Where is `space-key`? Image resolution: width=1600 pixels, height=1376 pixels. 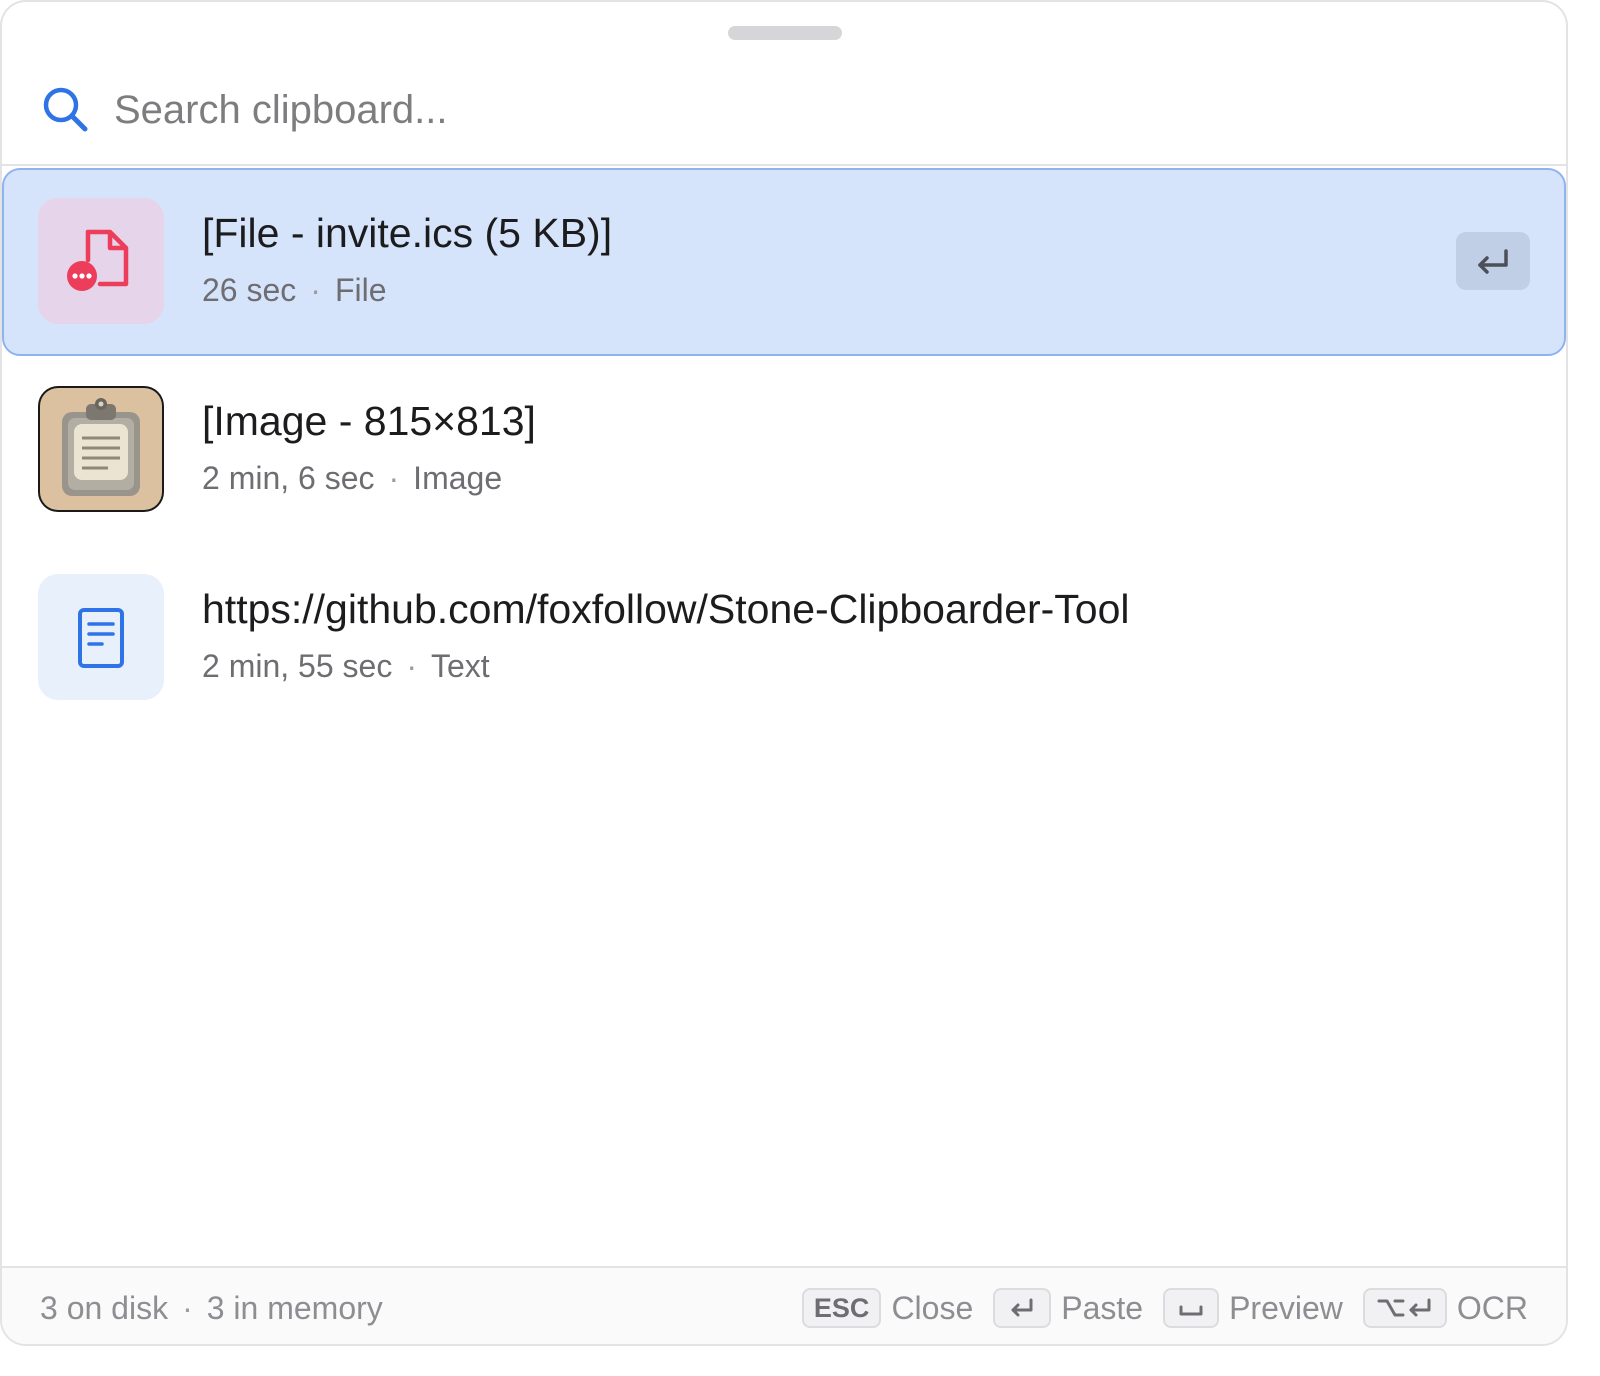
space-key is located at coordinates (1191, 1308).